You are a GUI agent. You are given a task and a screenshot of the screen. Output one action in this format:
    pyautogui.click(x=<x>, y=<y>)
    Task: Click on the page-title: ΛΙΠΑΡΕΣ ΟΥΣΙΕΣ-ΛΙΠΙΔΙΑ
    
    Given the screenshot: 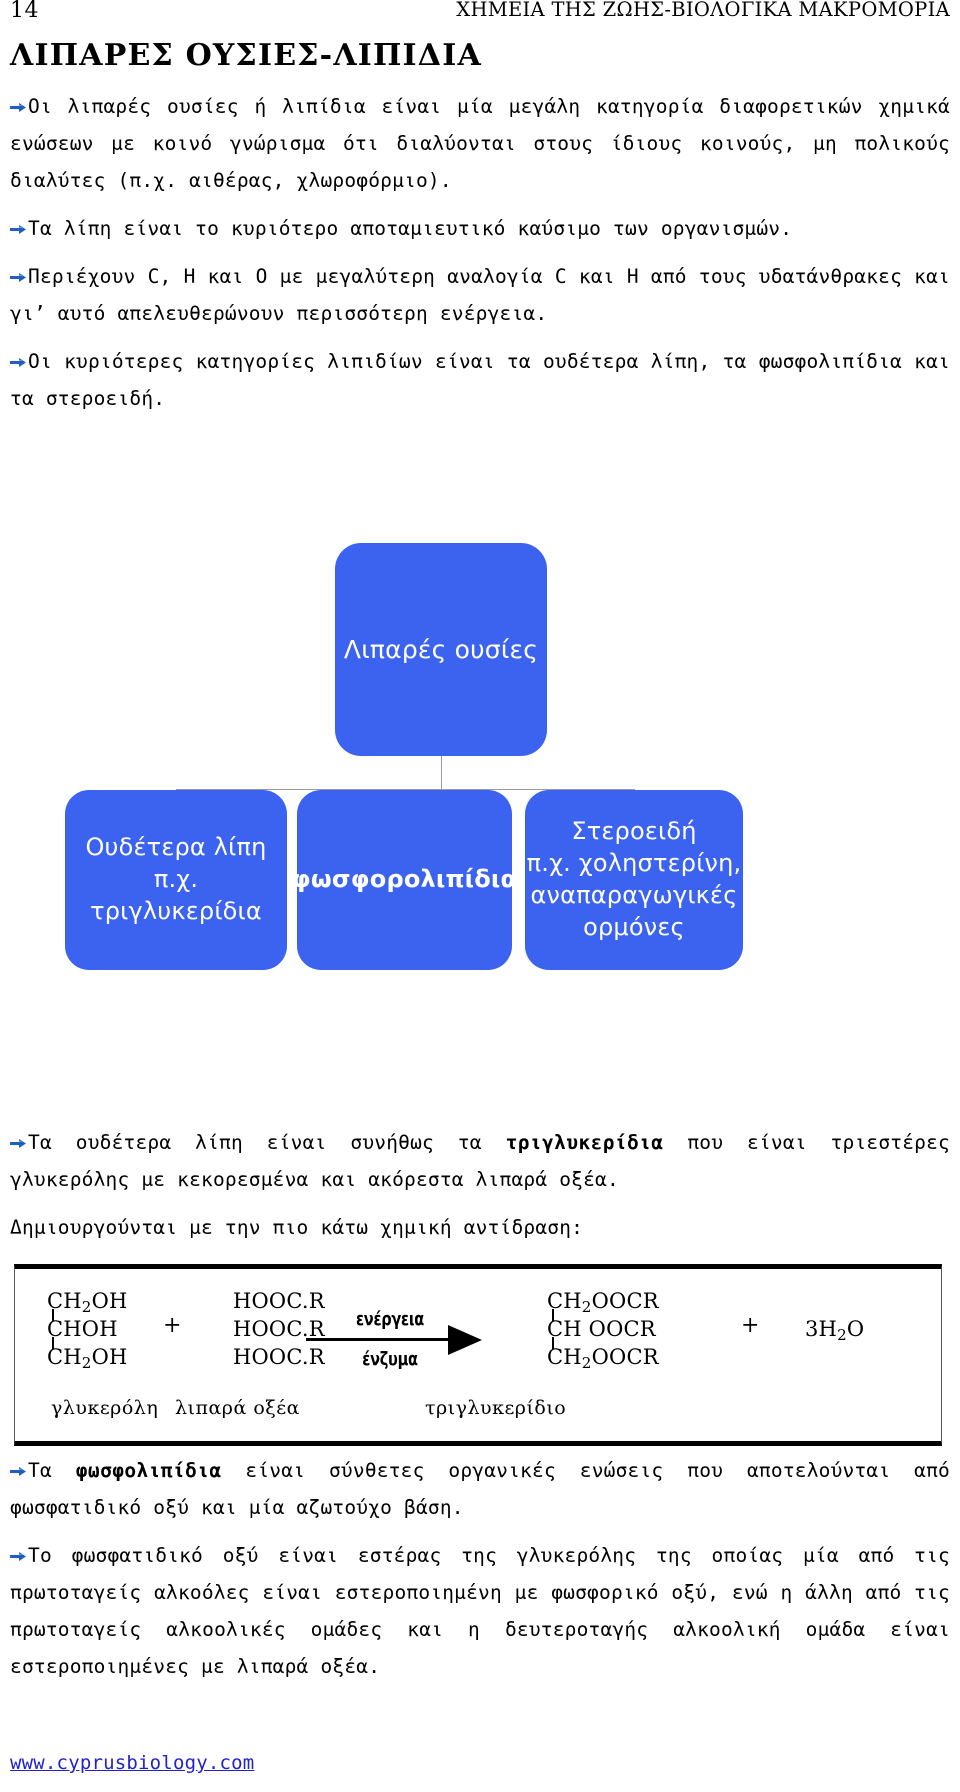 What is the action you would take?
    pyautogui.click(x=246, y=55)
    